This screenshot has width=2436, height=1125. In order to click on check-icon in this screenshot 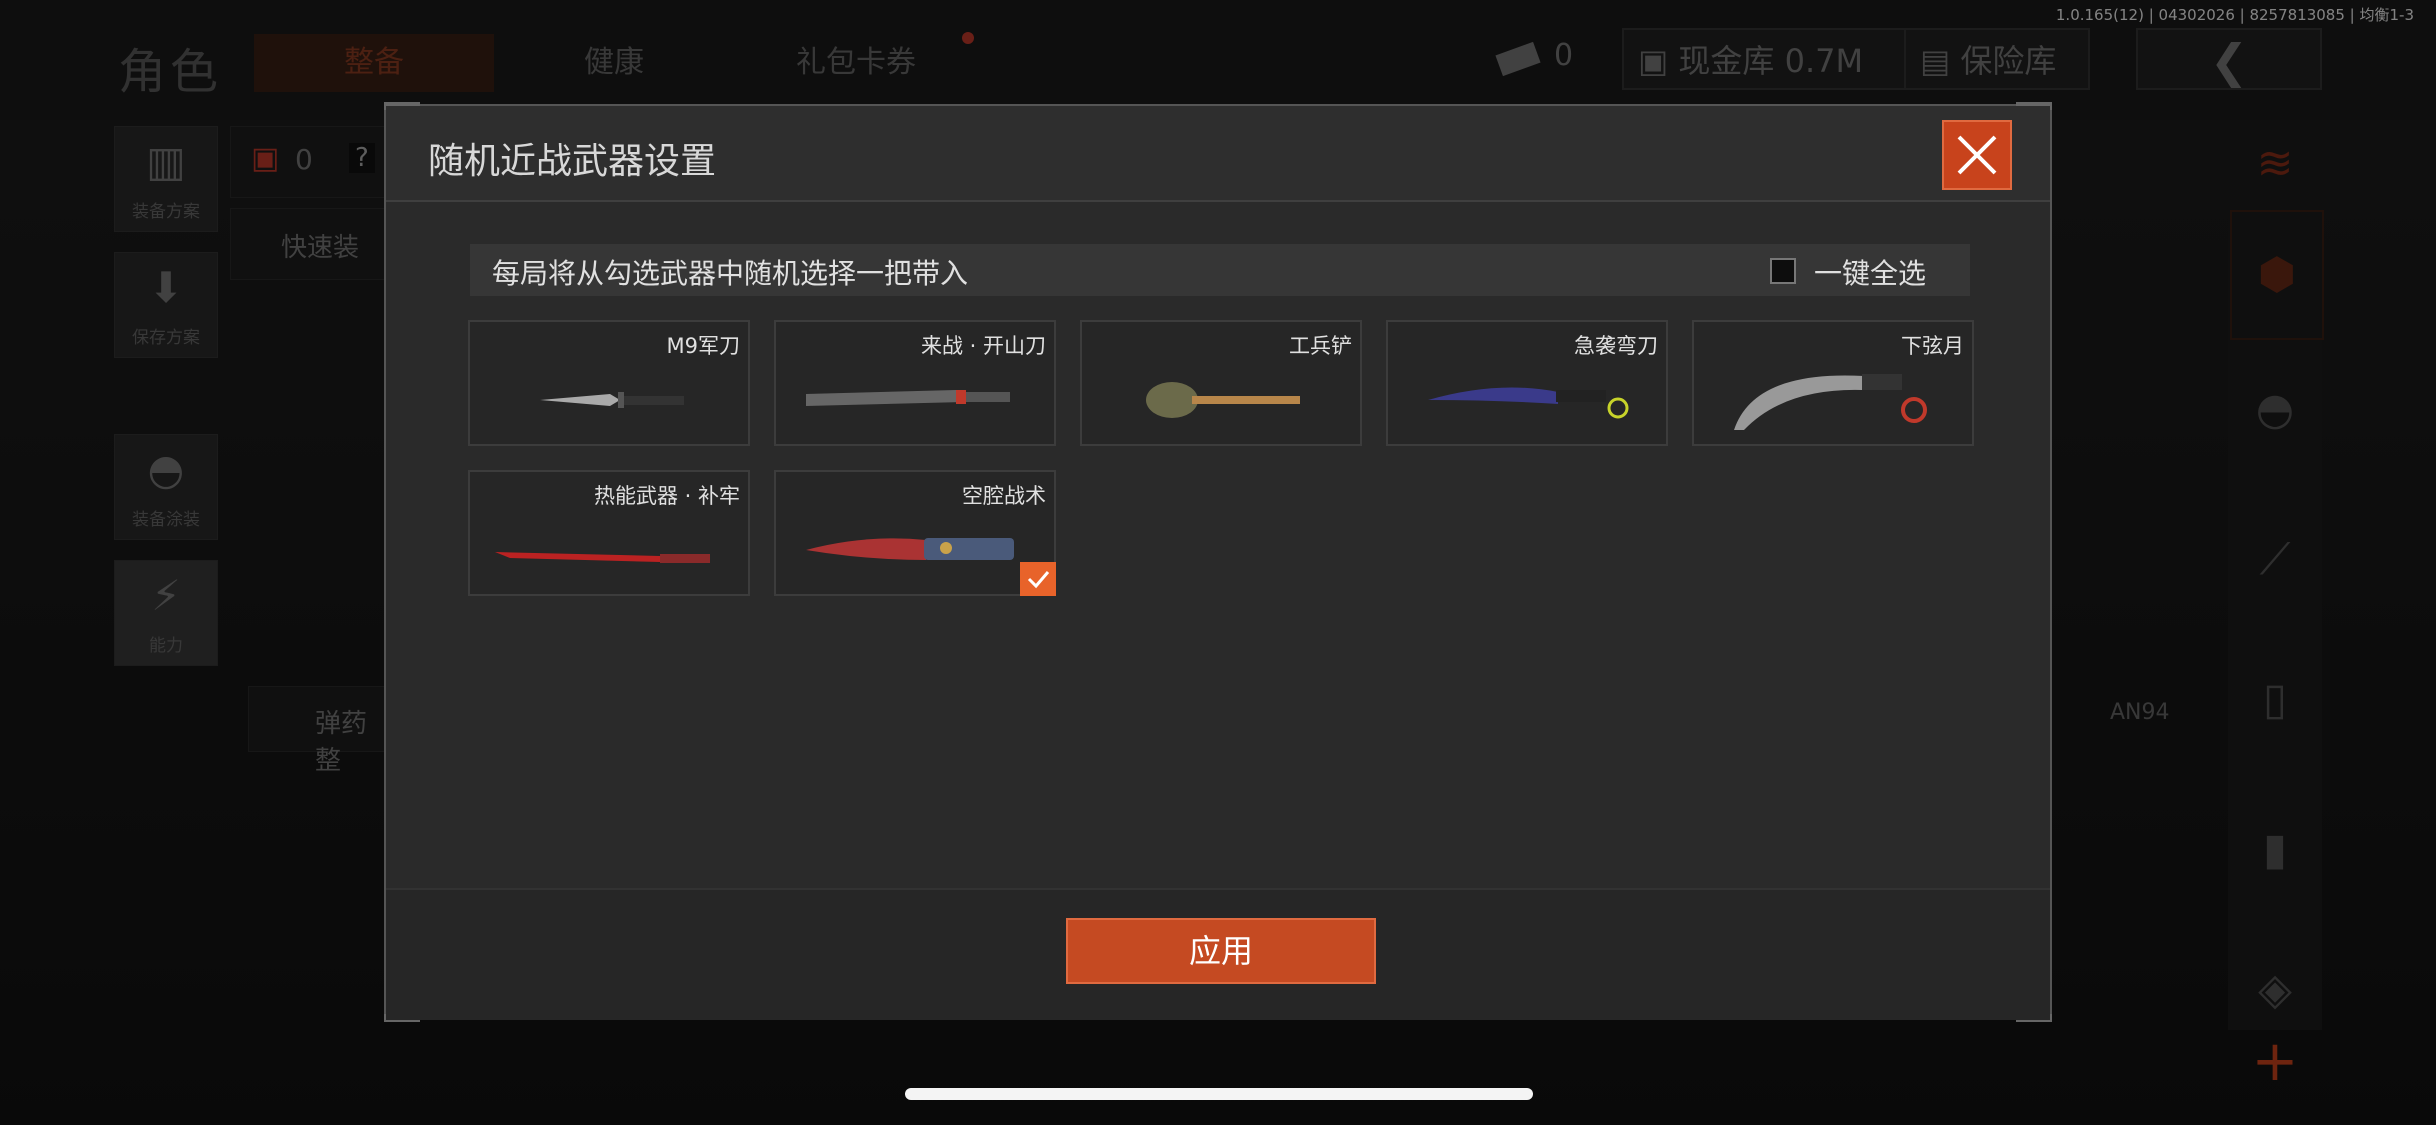, I will do `click(1038, 580)`.